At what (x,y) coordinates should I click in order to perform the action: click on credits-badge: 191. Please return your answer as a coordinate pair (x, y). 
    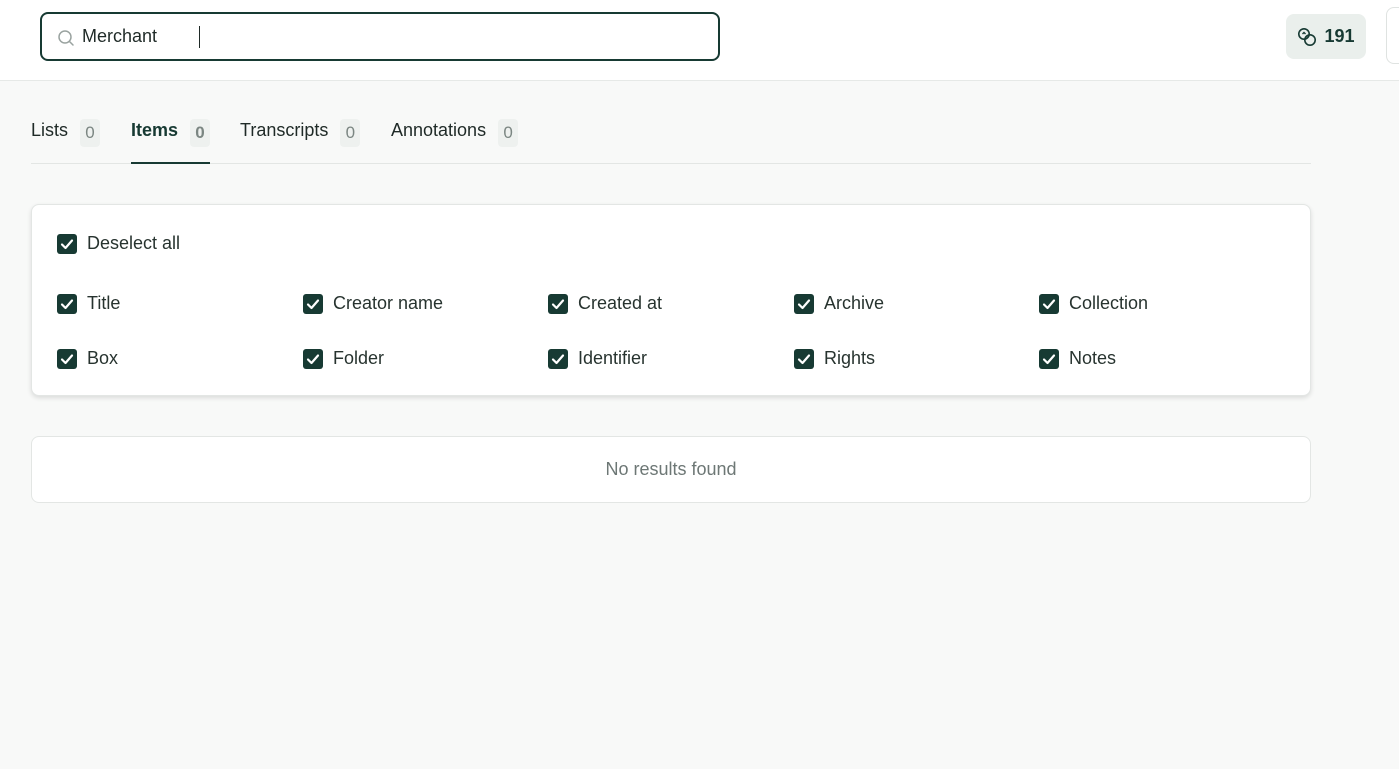
    Looking at the image, I should click on (1326, 36).